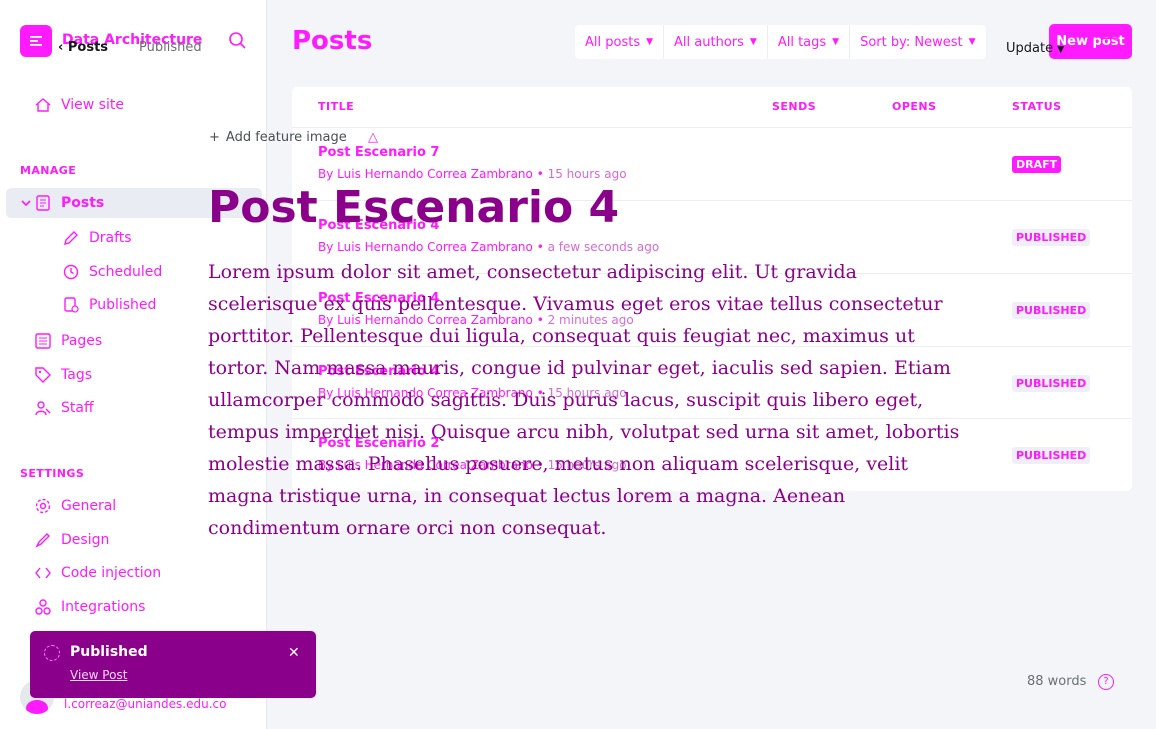 The width and height of the screenshot is (1156, 729). What do you see at coordinates (83, 203) in the screenshot?
I see `sidebar-item-posts-label: Posts` at bounding box center [83, 203].